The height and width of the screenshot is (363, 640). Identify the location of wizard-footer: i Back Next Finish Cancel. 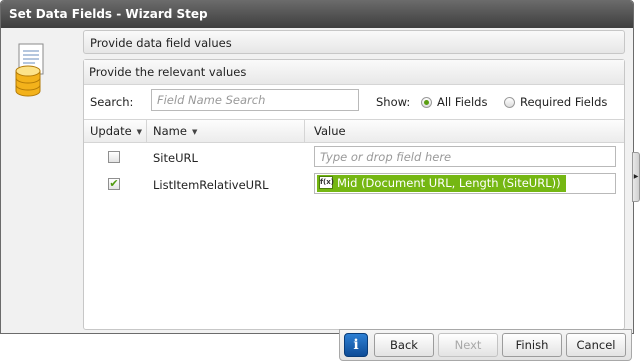
(485, 345).